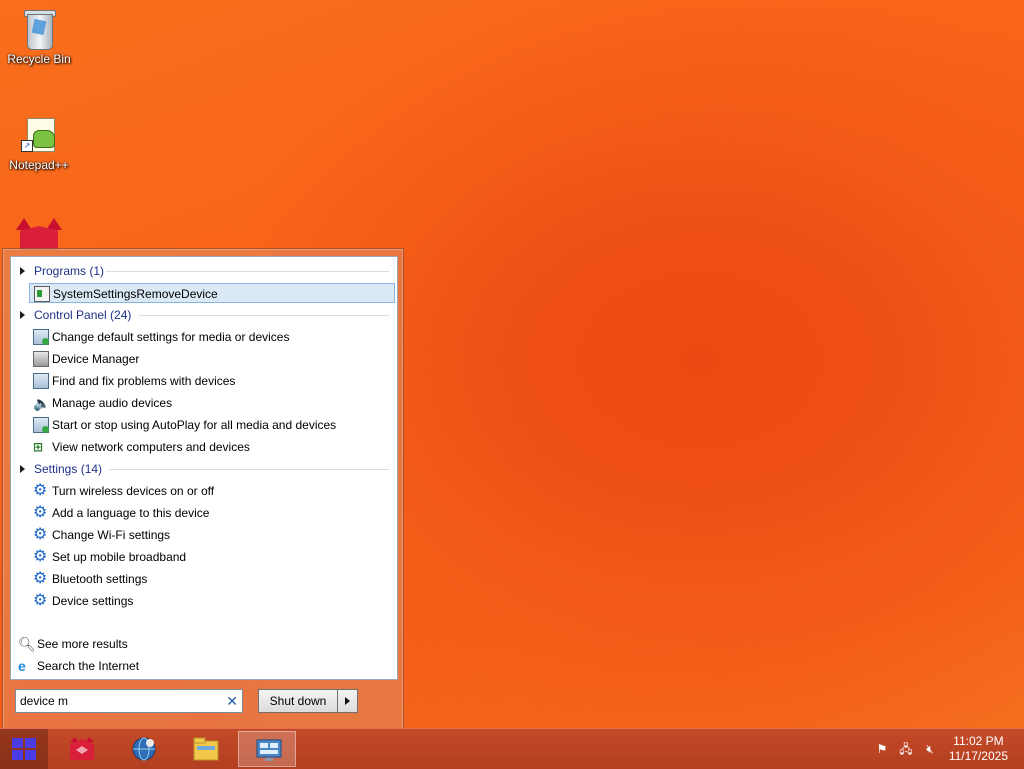 The height and width of the screenshot is (769, 1024). Describe the element at coordinates (22, 666) in the screenshot. I see `internet-explorer-icon: e` at that location.